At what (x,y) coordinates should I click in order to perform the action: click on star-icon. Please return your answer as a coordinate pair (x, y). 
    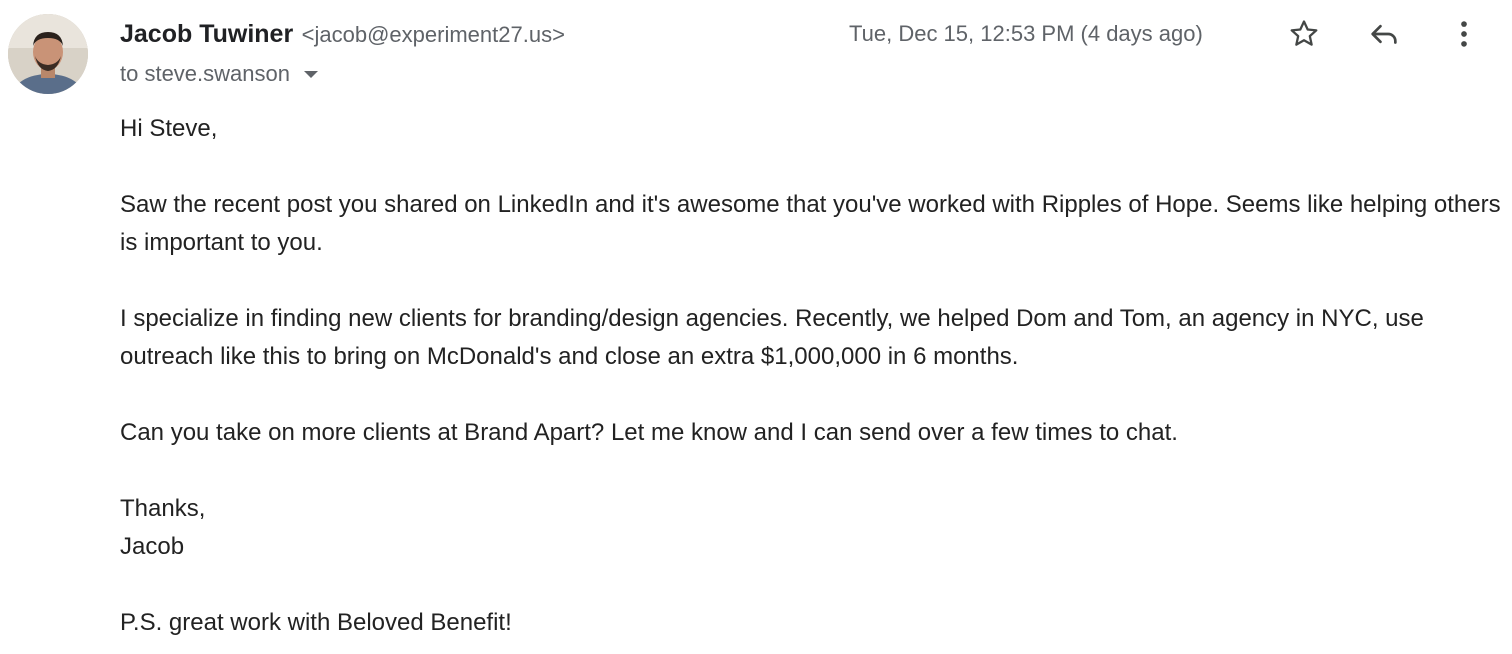
    Looking at the image, I should click on (1304, 33).